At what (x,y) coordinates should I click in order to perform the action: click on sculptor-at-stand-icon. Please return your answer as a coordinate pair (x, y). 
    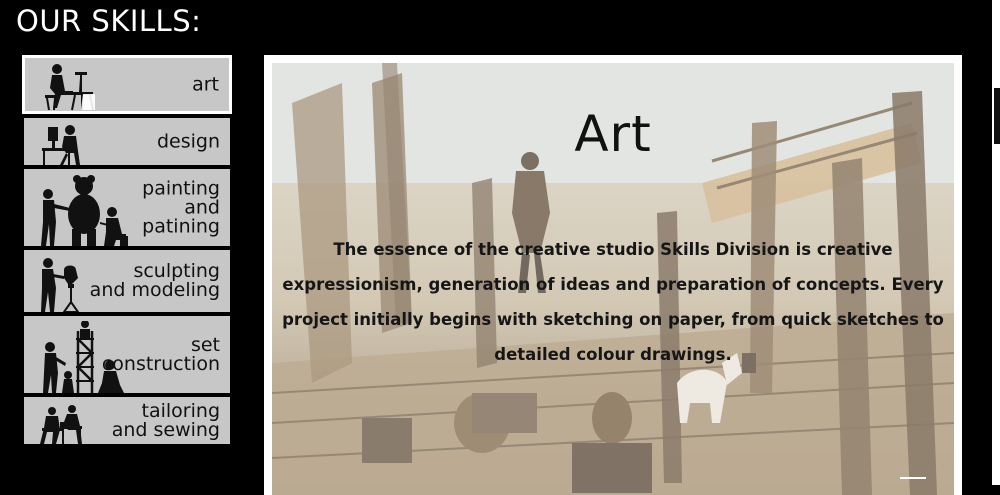
    Looking at the image, I should click on (60, 285).